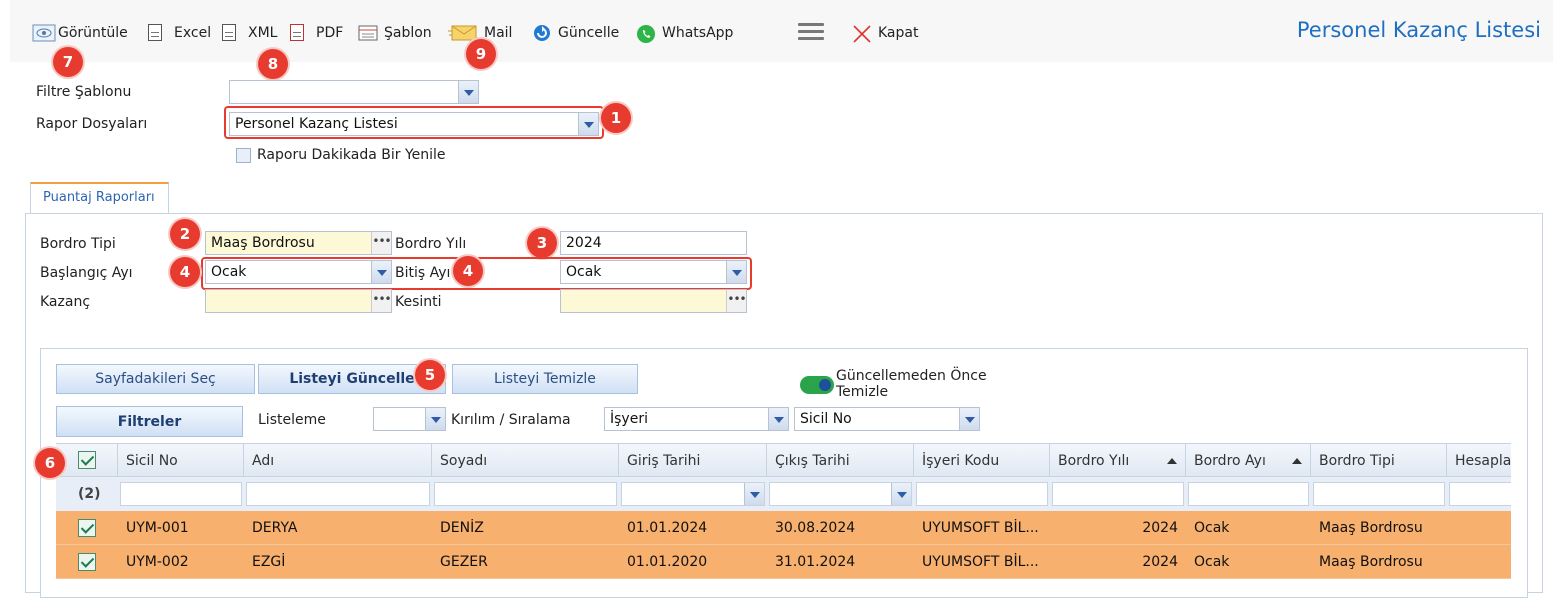  I want to click on xml-button: XML, so click(249, 33).